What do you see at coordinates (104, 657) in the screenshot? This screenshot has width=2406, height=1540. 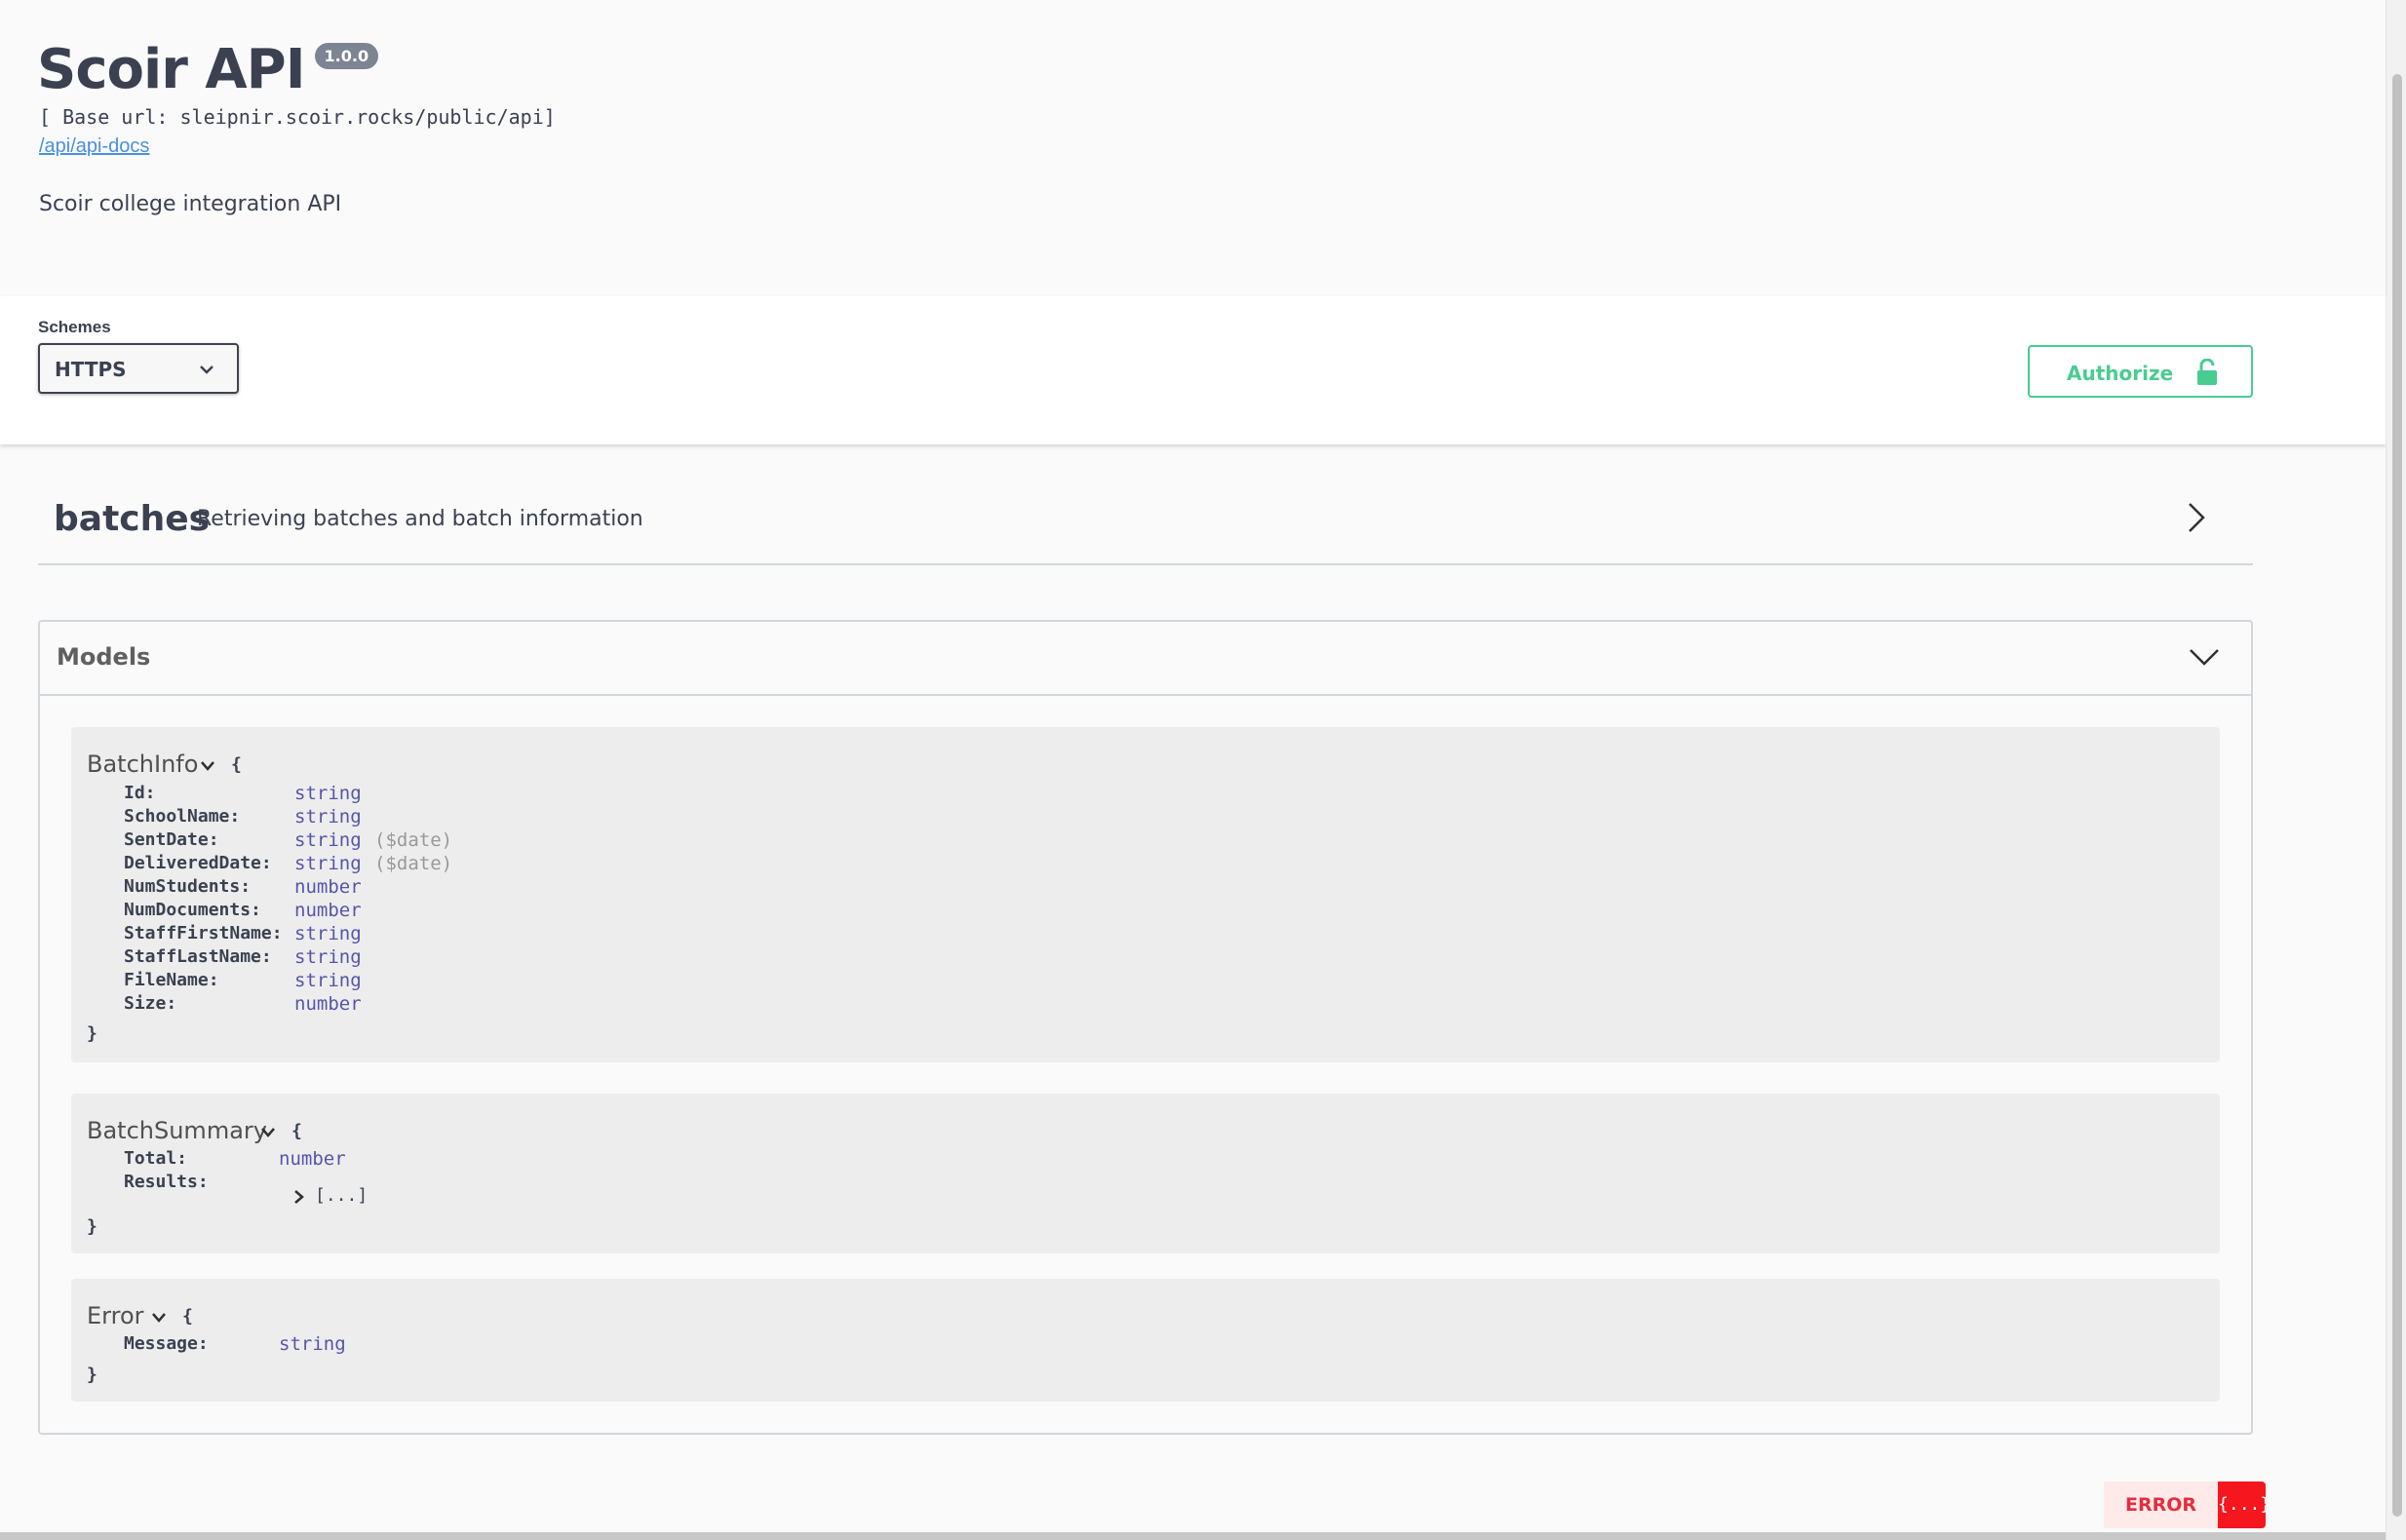 I see `models-title: Models` at bounding box center [104, 657].